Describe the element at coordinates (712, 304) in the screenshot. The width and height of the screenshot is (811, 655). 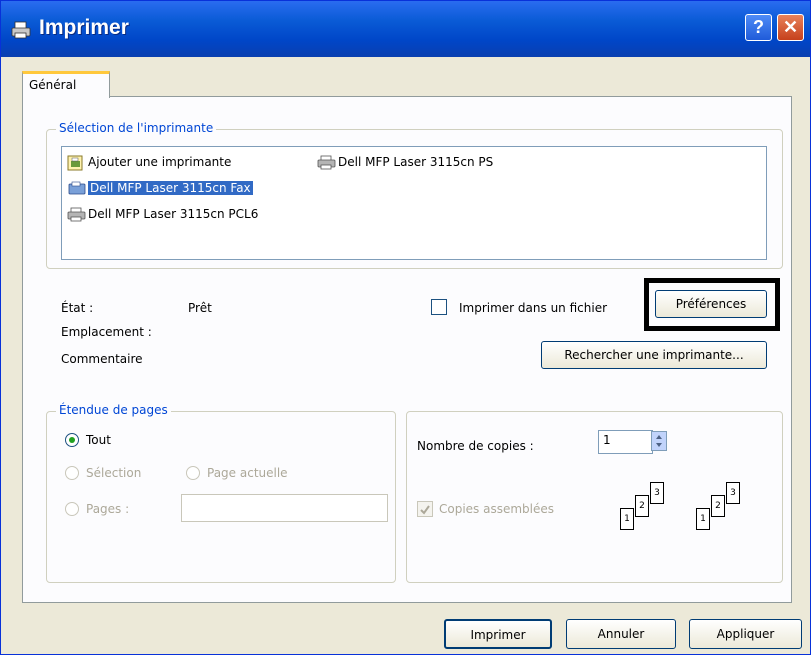
I see `preferences-highlight-box` at that location.